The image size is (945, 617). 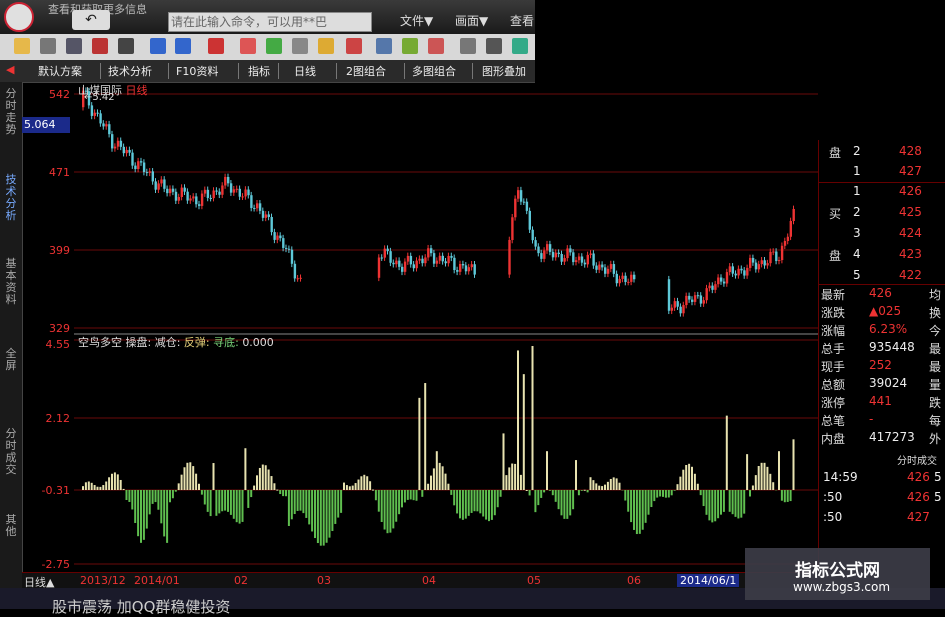 What do you see at coordinates (384, 46) in the screenshot?
I see `window-icon` at bounding box center [384, 46].